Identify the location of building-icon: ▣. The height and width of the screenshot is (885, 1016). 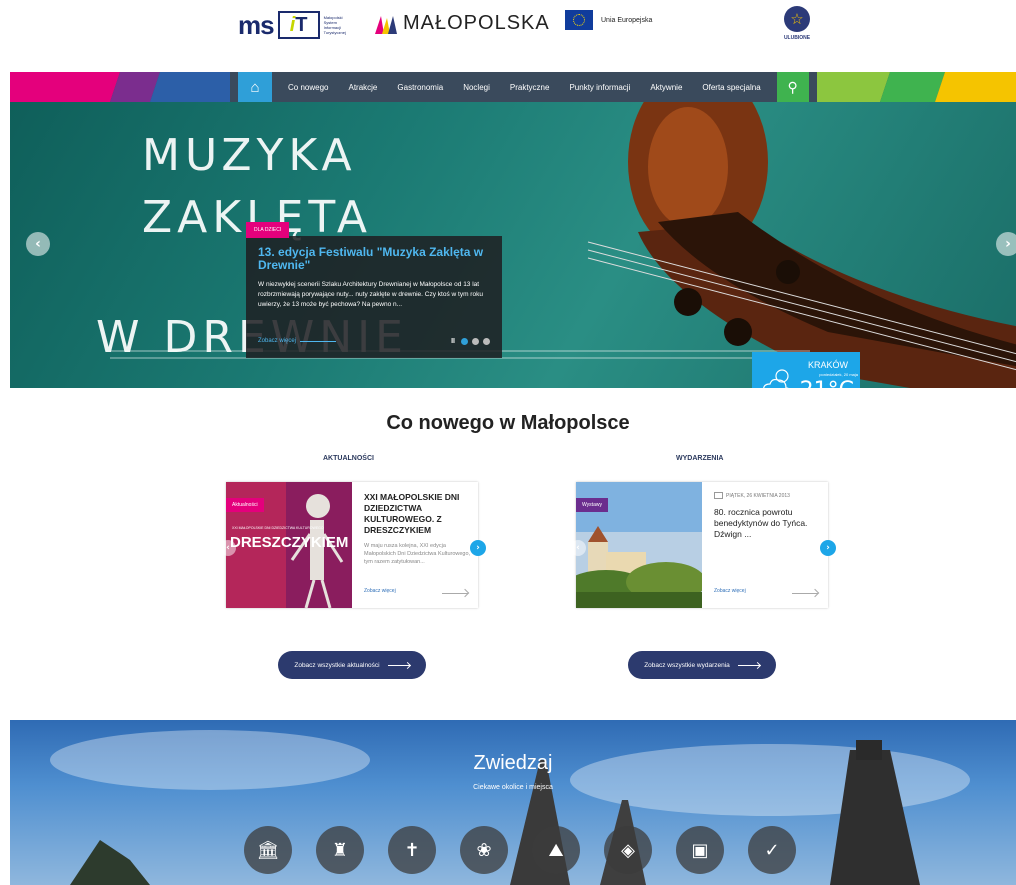
(700, 850).